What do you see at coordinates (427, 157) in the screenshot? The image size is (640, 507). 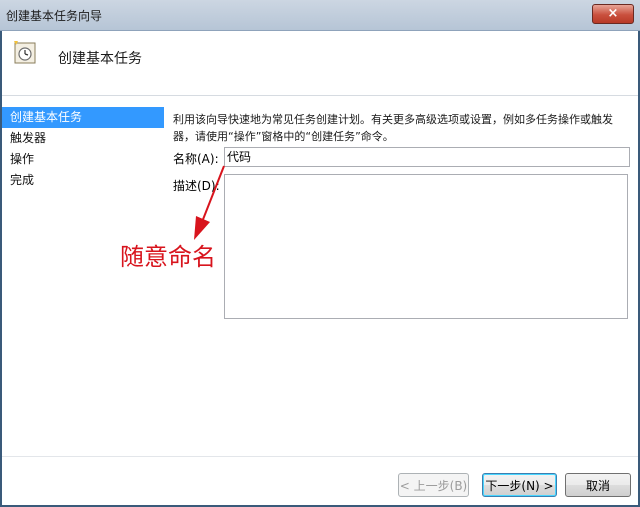 I see `name-input: 代码` at bounding box center [427, 157].